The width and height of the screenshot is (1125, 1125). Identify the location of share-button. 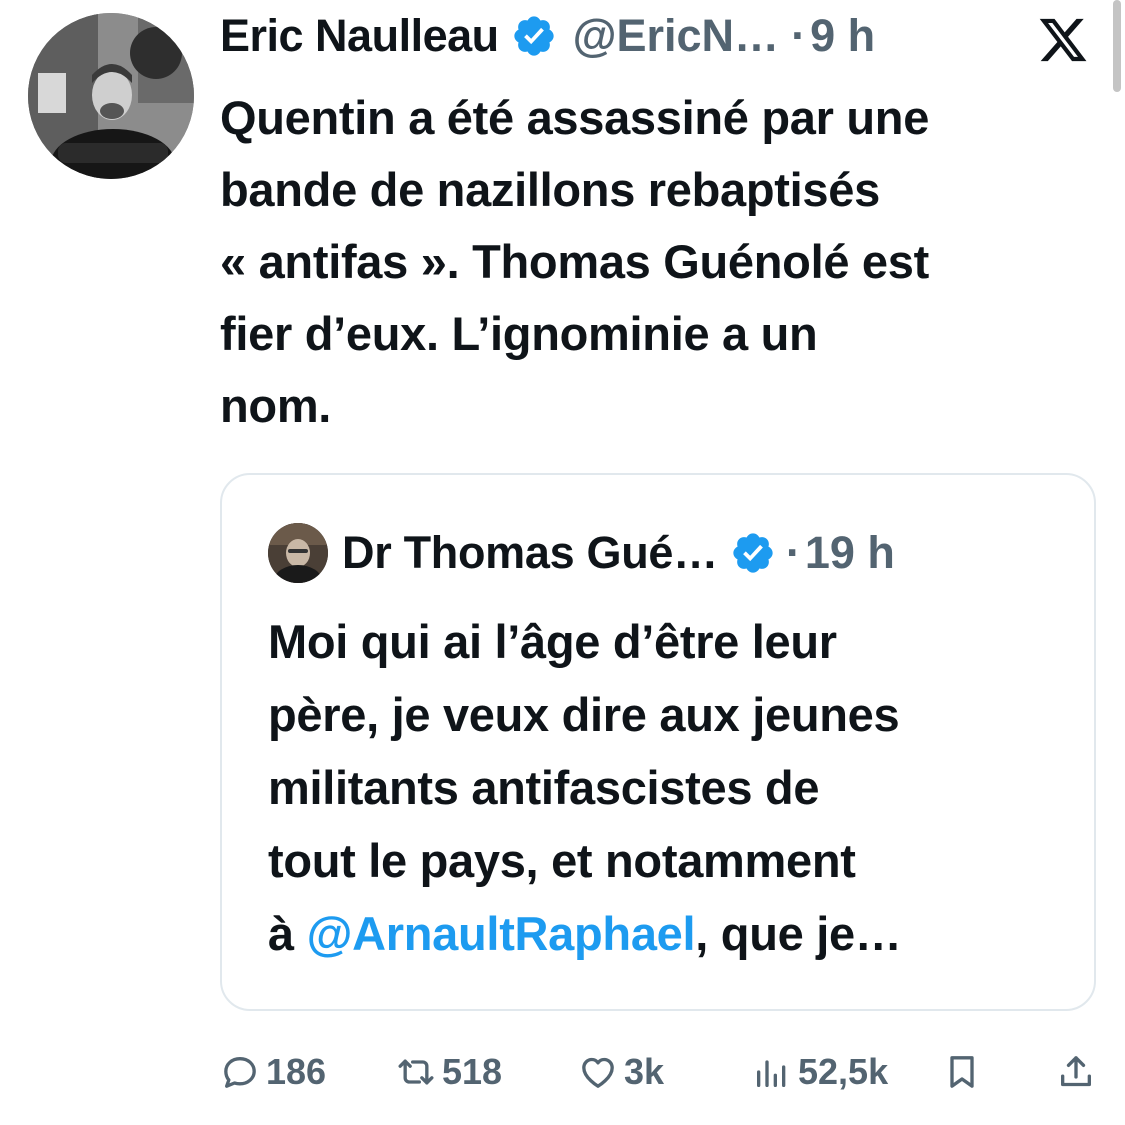
(1079, 1072).